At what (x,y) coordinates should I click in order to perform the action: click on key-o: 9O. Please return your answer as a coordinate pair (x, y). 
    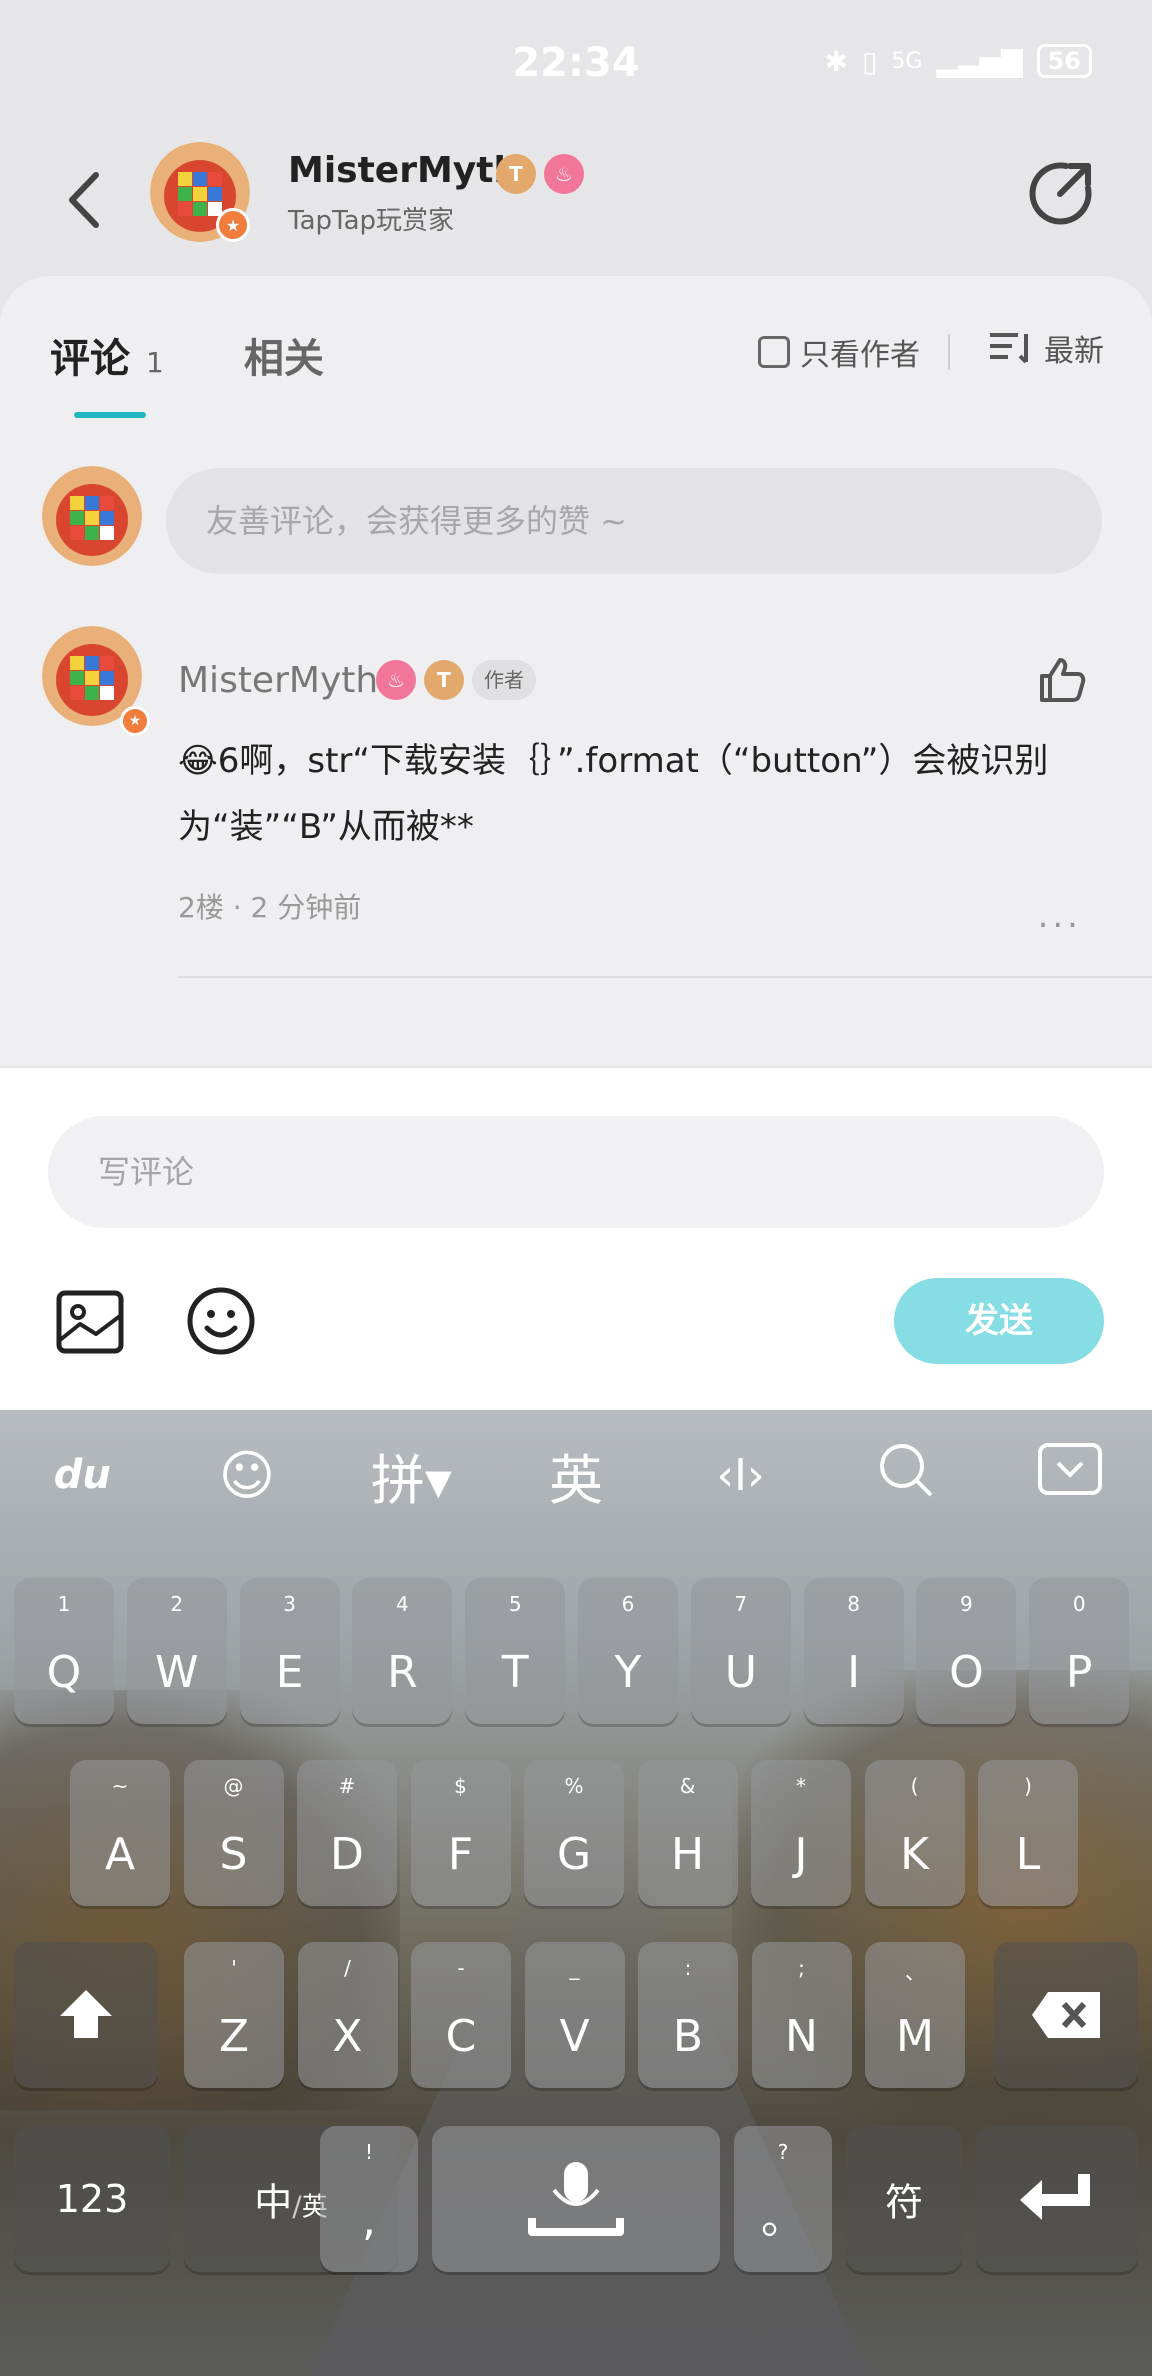
    Looking at the image, I should click on (966, 1651).